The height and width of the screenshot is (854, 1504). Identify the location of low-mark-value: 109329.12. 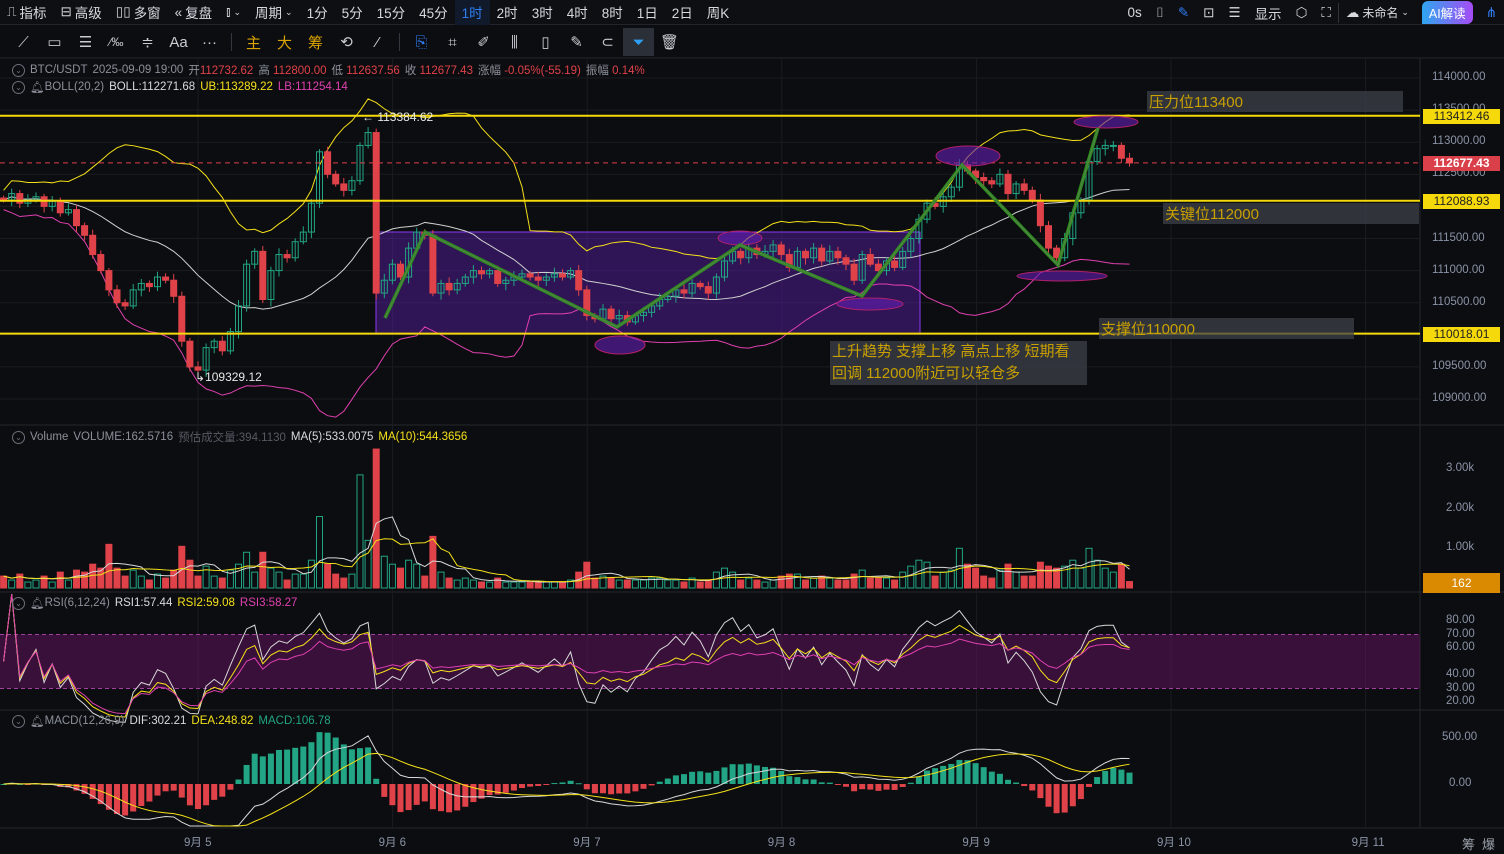
(233, 377).